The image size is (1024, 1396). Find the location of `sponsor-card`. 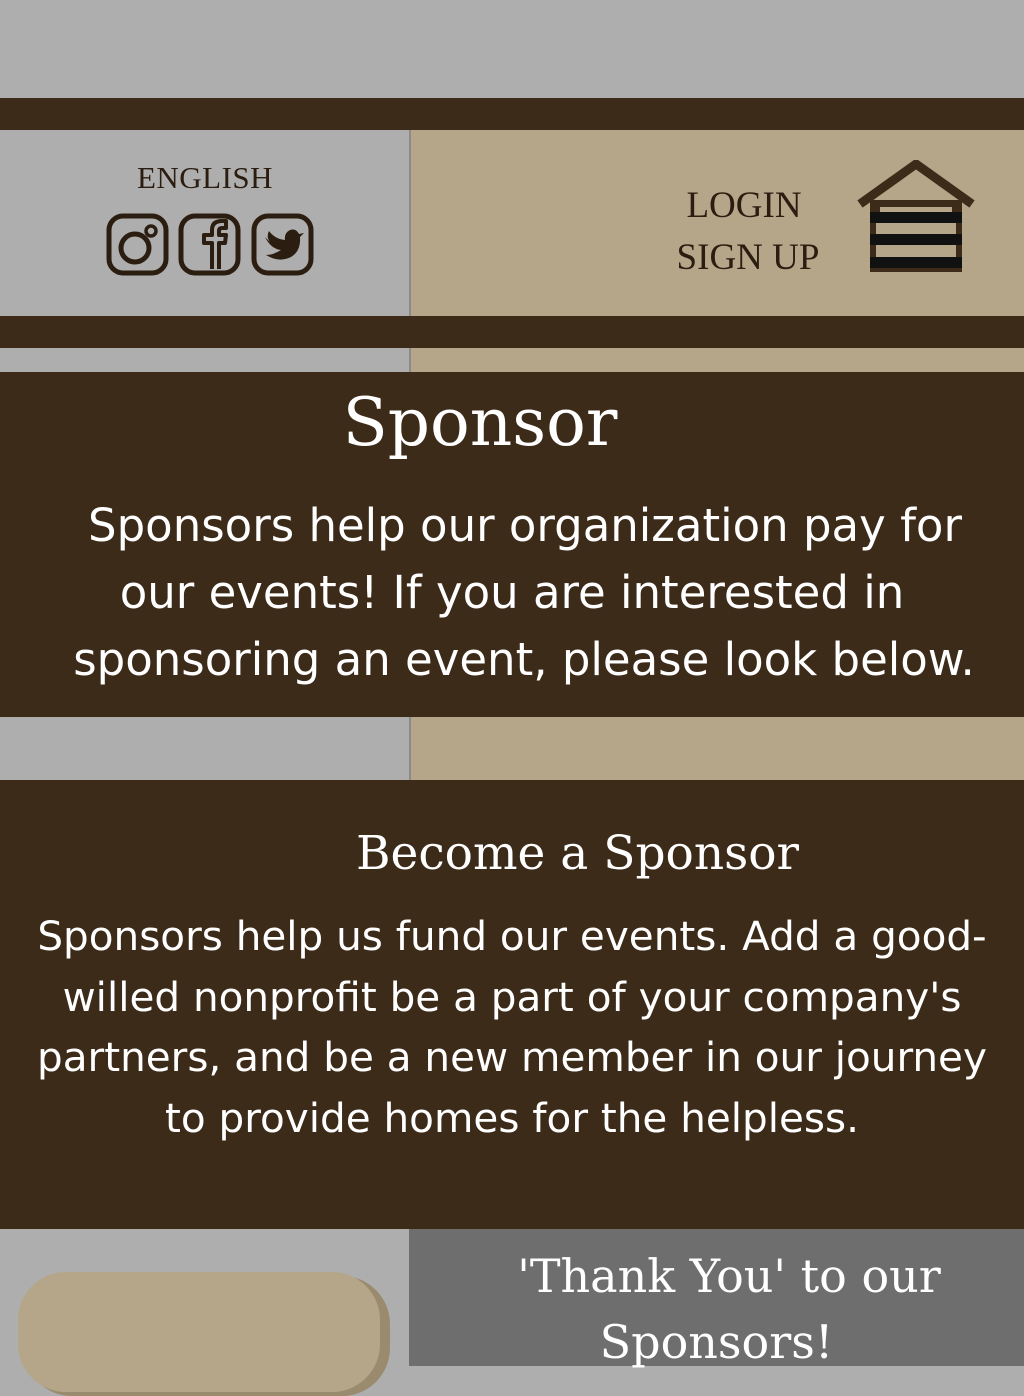

sponsor-card is located at coordinates (199, 1332).